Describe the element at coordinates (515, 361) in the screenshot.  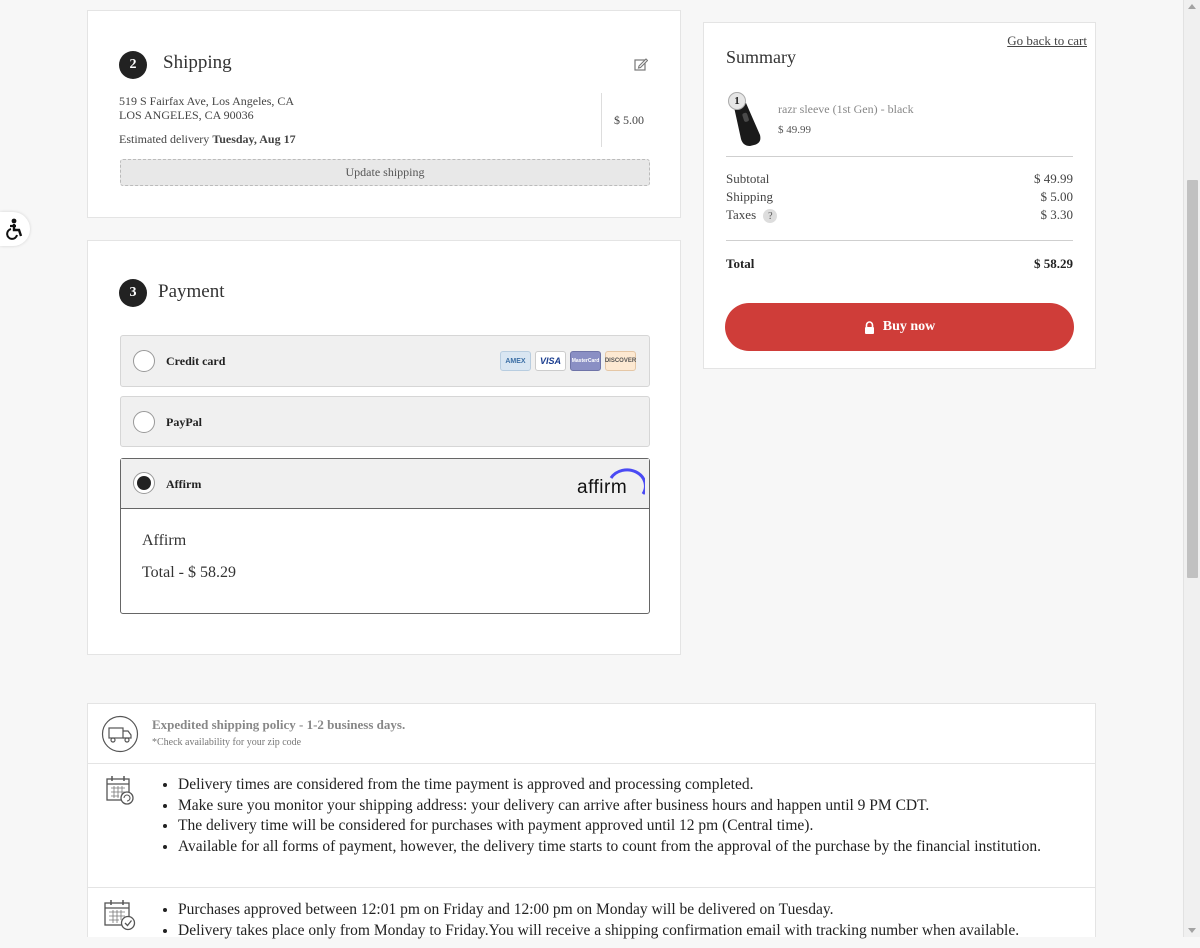
I see `amex-icon: AMEX` at that location.